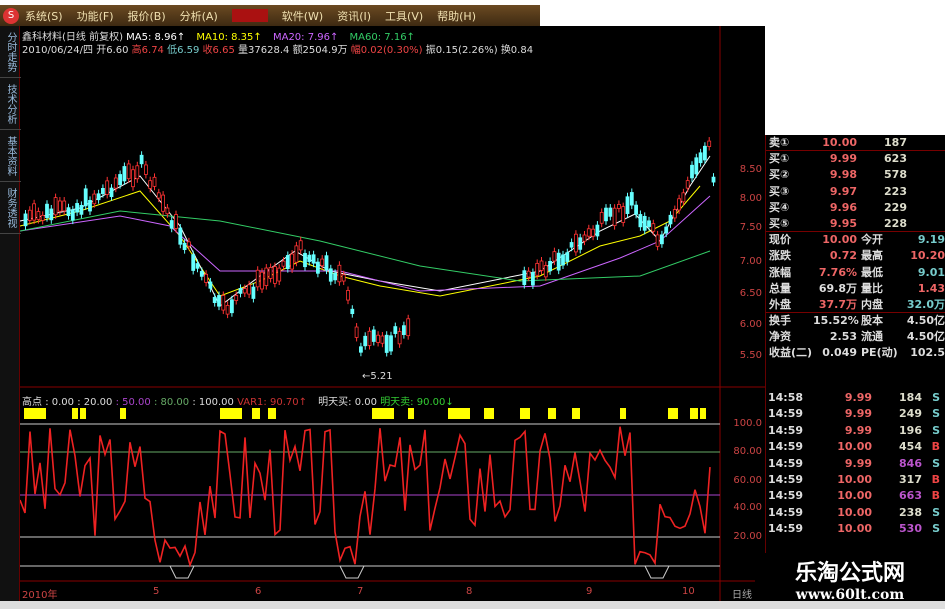  I want to click on menu-function: 功能(F), so click(95, 16).